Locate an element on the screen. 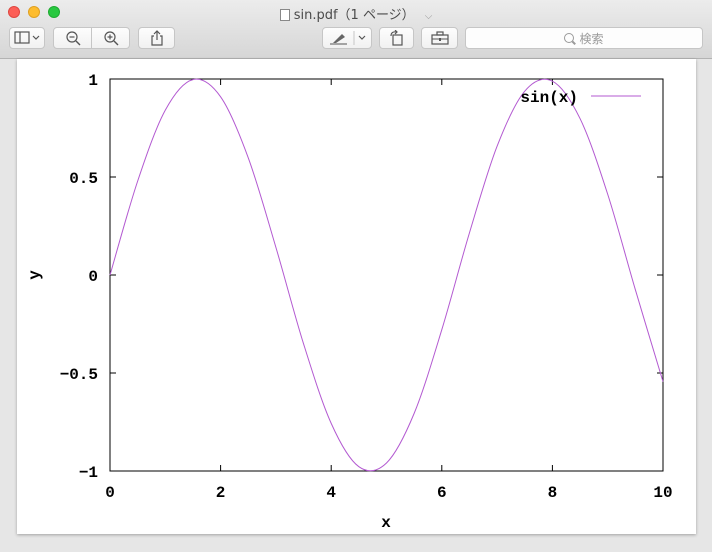 Image resolution: width=712 pixels, height=552 pixels. sidebar-toggle-button is located at coordinates (27, 38).